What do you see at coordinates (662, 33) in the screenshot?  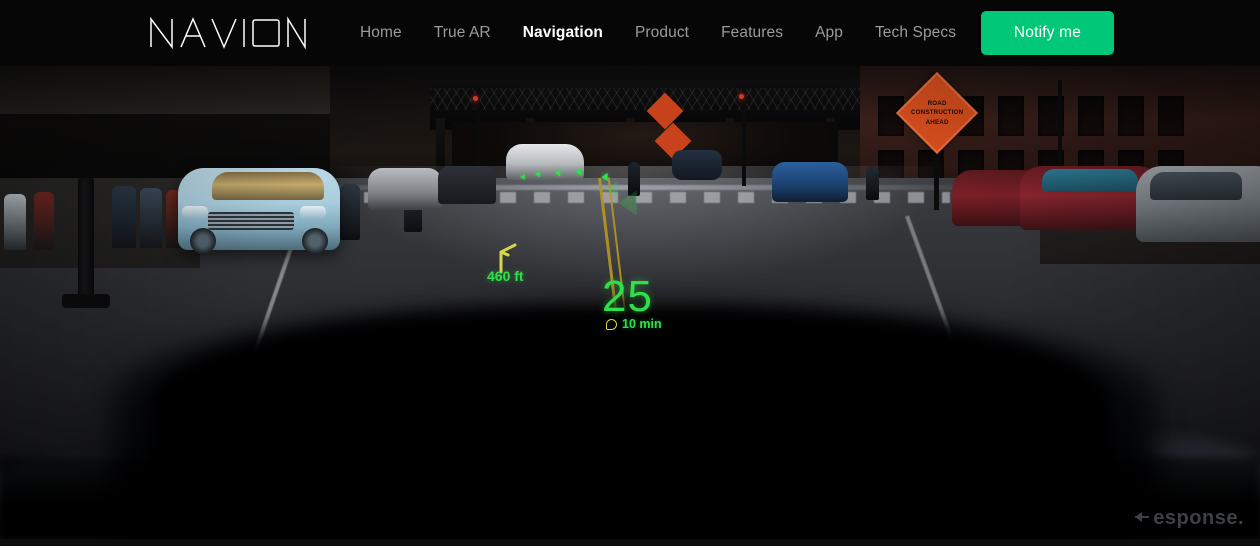 I see `nav-link-product: Product` at bounding box center [662, 33].